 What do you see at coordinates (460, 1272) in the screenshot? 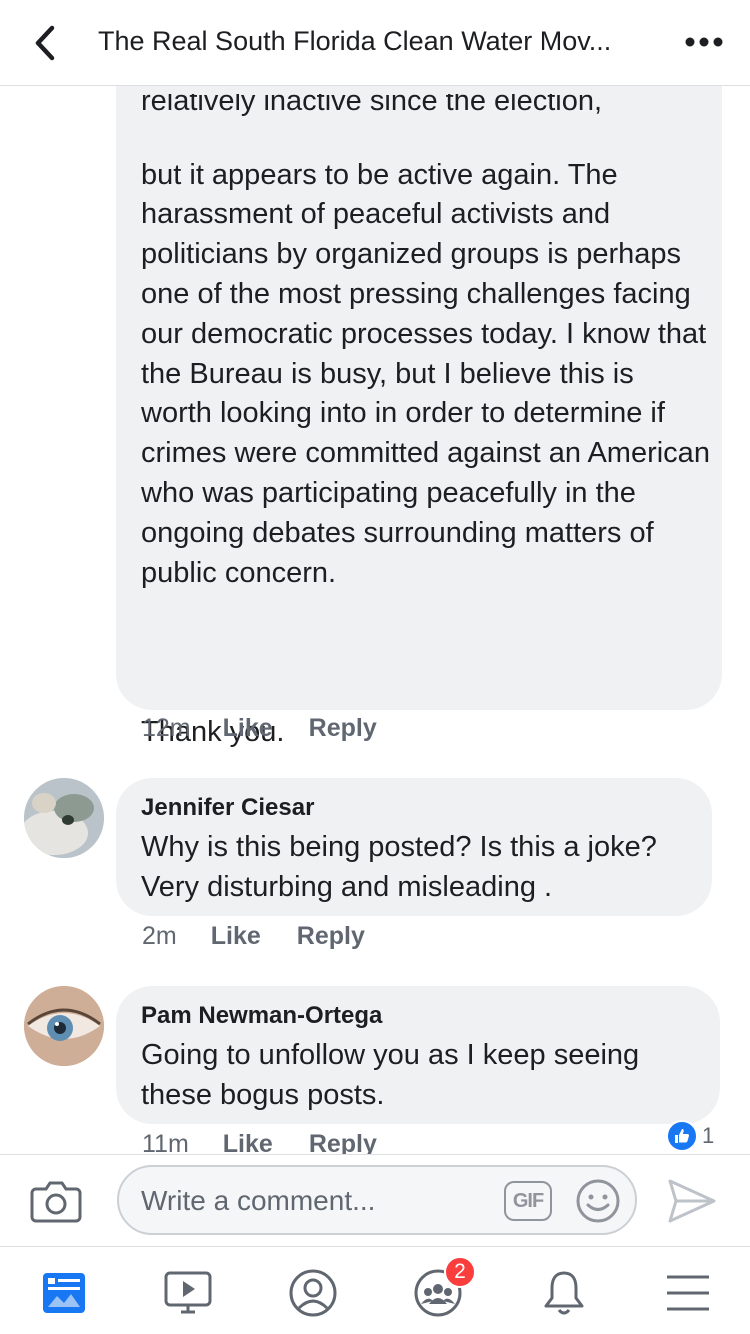
I see `groups-notification-badge: 2` at bounding box center [460, 1272].